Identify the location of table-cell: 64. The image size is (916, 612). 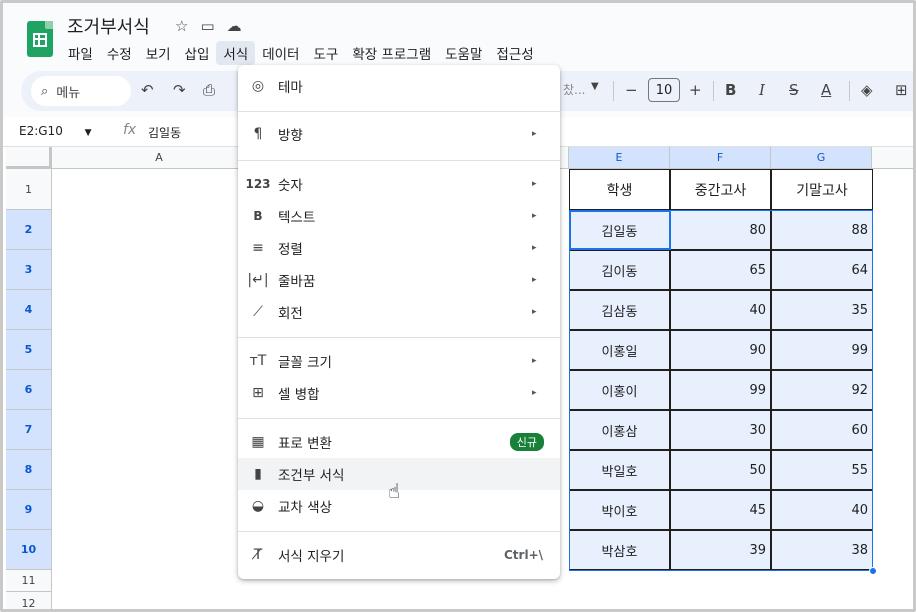
(822, 270).